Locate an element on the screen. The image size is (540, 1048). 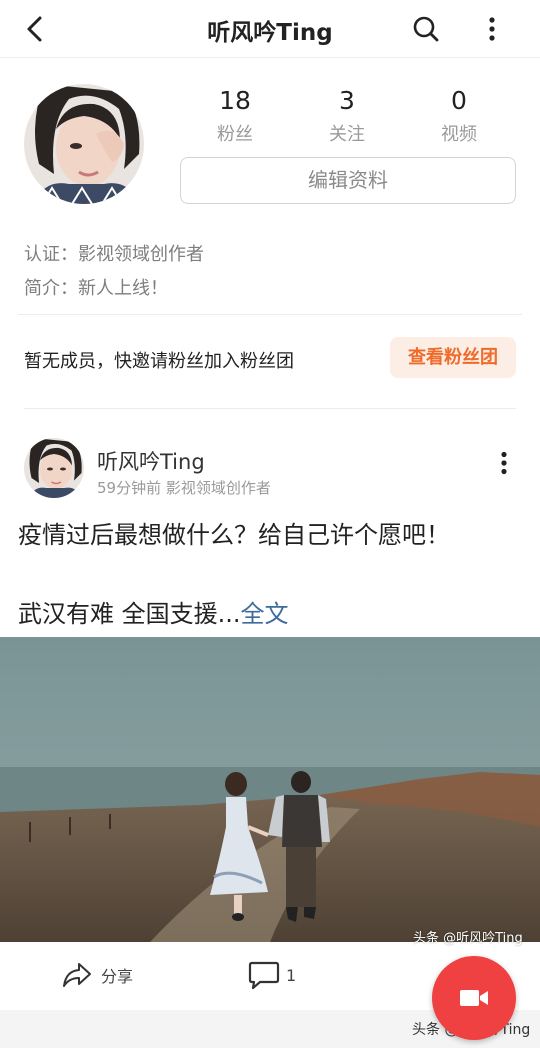
verification-text: 认证：影视领域创作者 is located at coordinates (114, 254).